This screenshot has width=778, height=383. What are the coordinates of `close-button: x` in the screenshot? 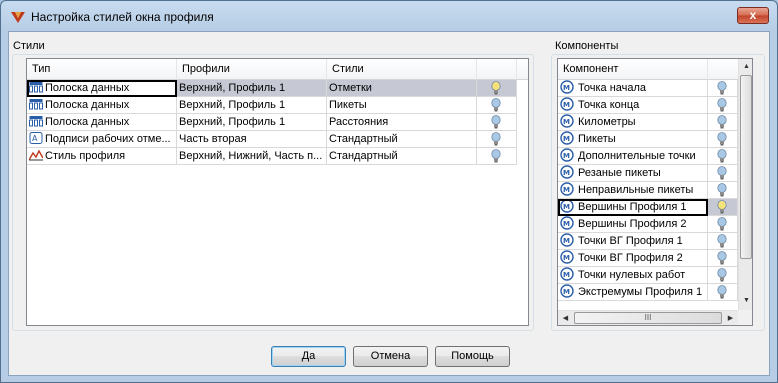 It's located at (753, 15).